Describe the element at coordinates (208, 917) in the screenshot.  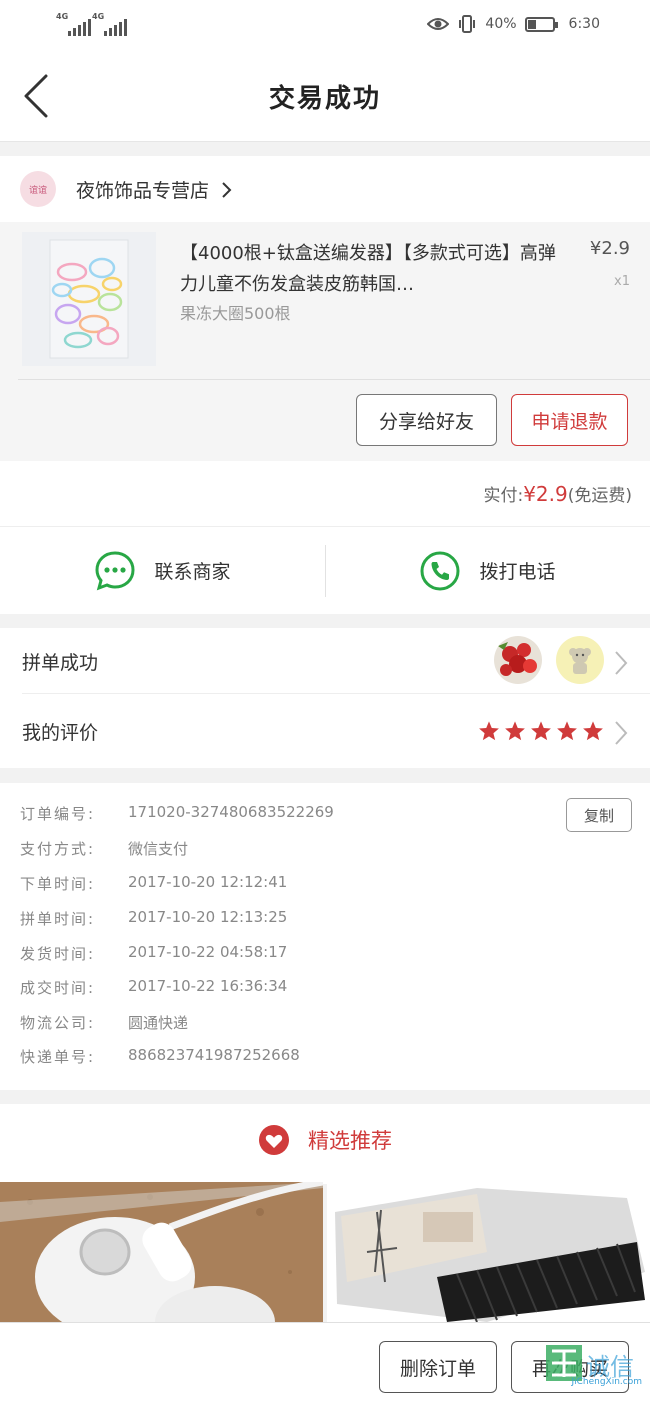
I see `group-time: 2017-10-20 12:13:25` at that location.